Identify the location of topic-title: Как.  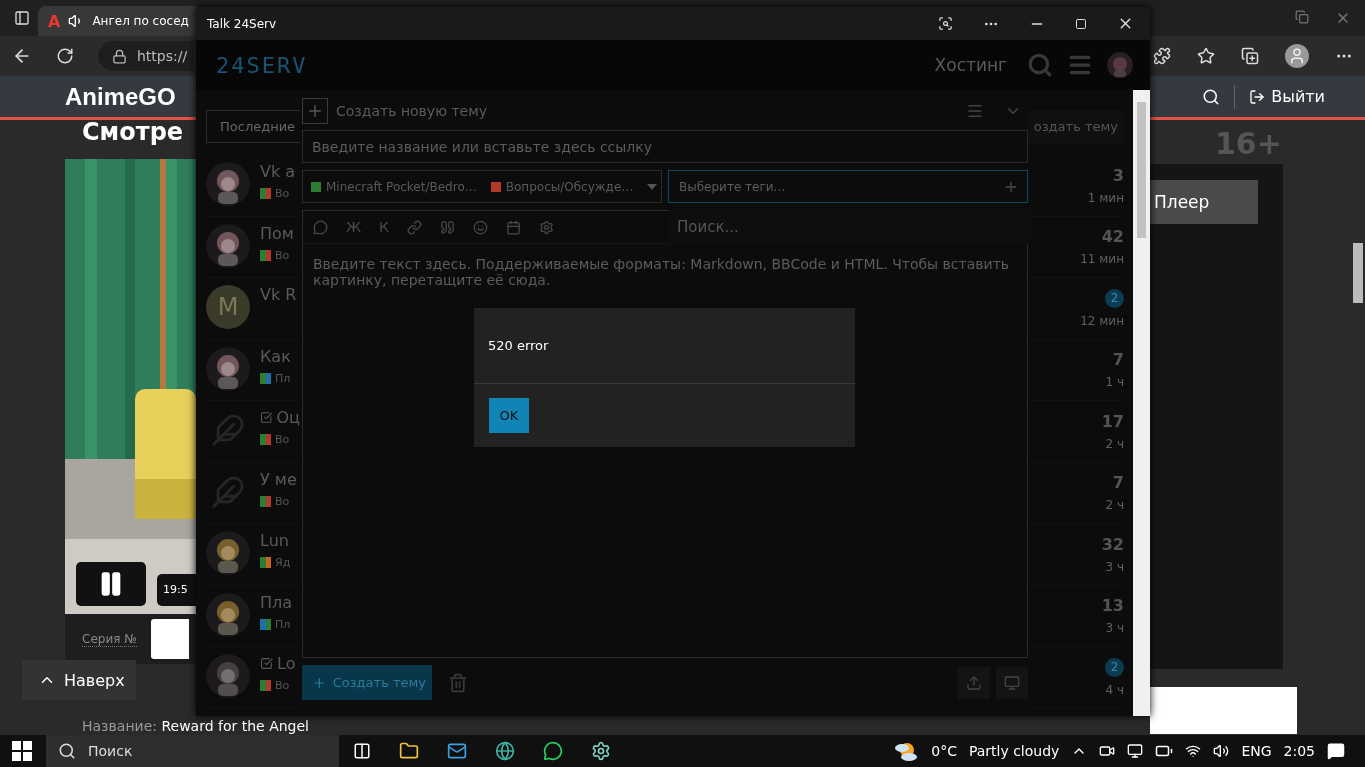
(275, 356).